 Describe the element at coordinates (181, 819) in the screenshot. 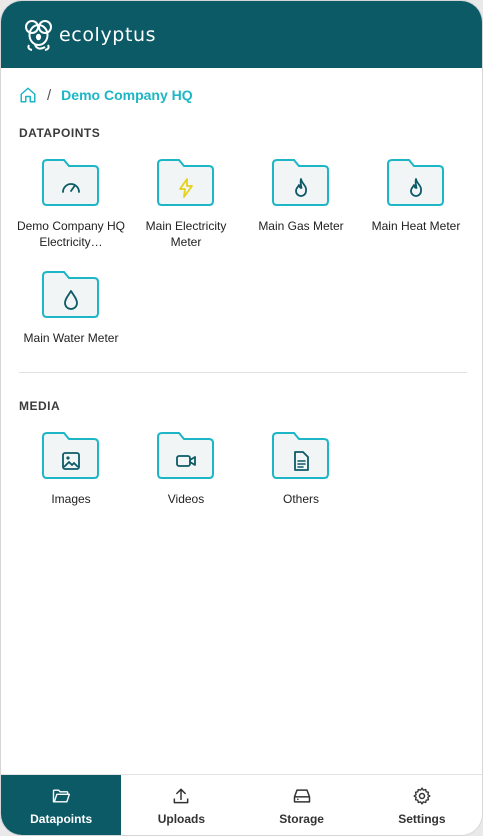

I see `nav-label: Uploads` at that location.